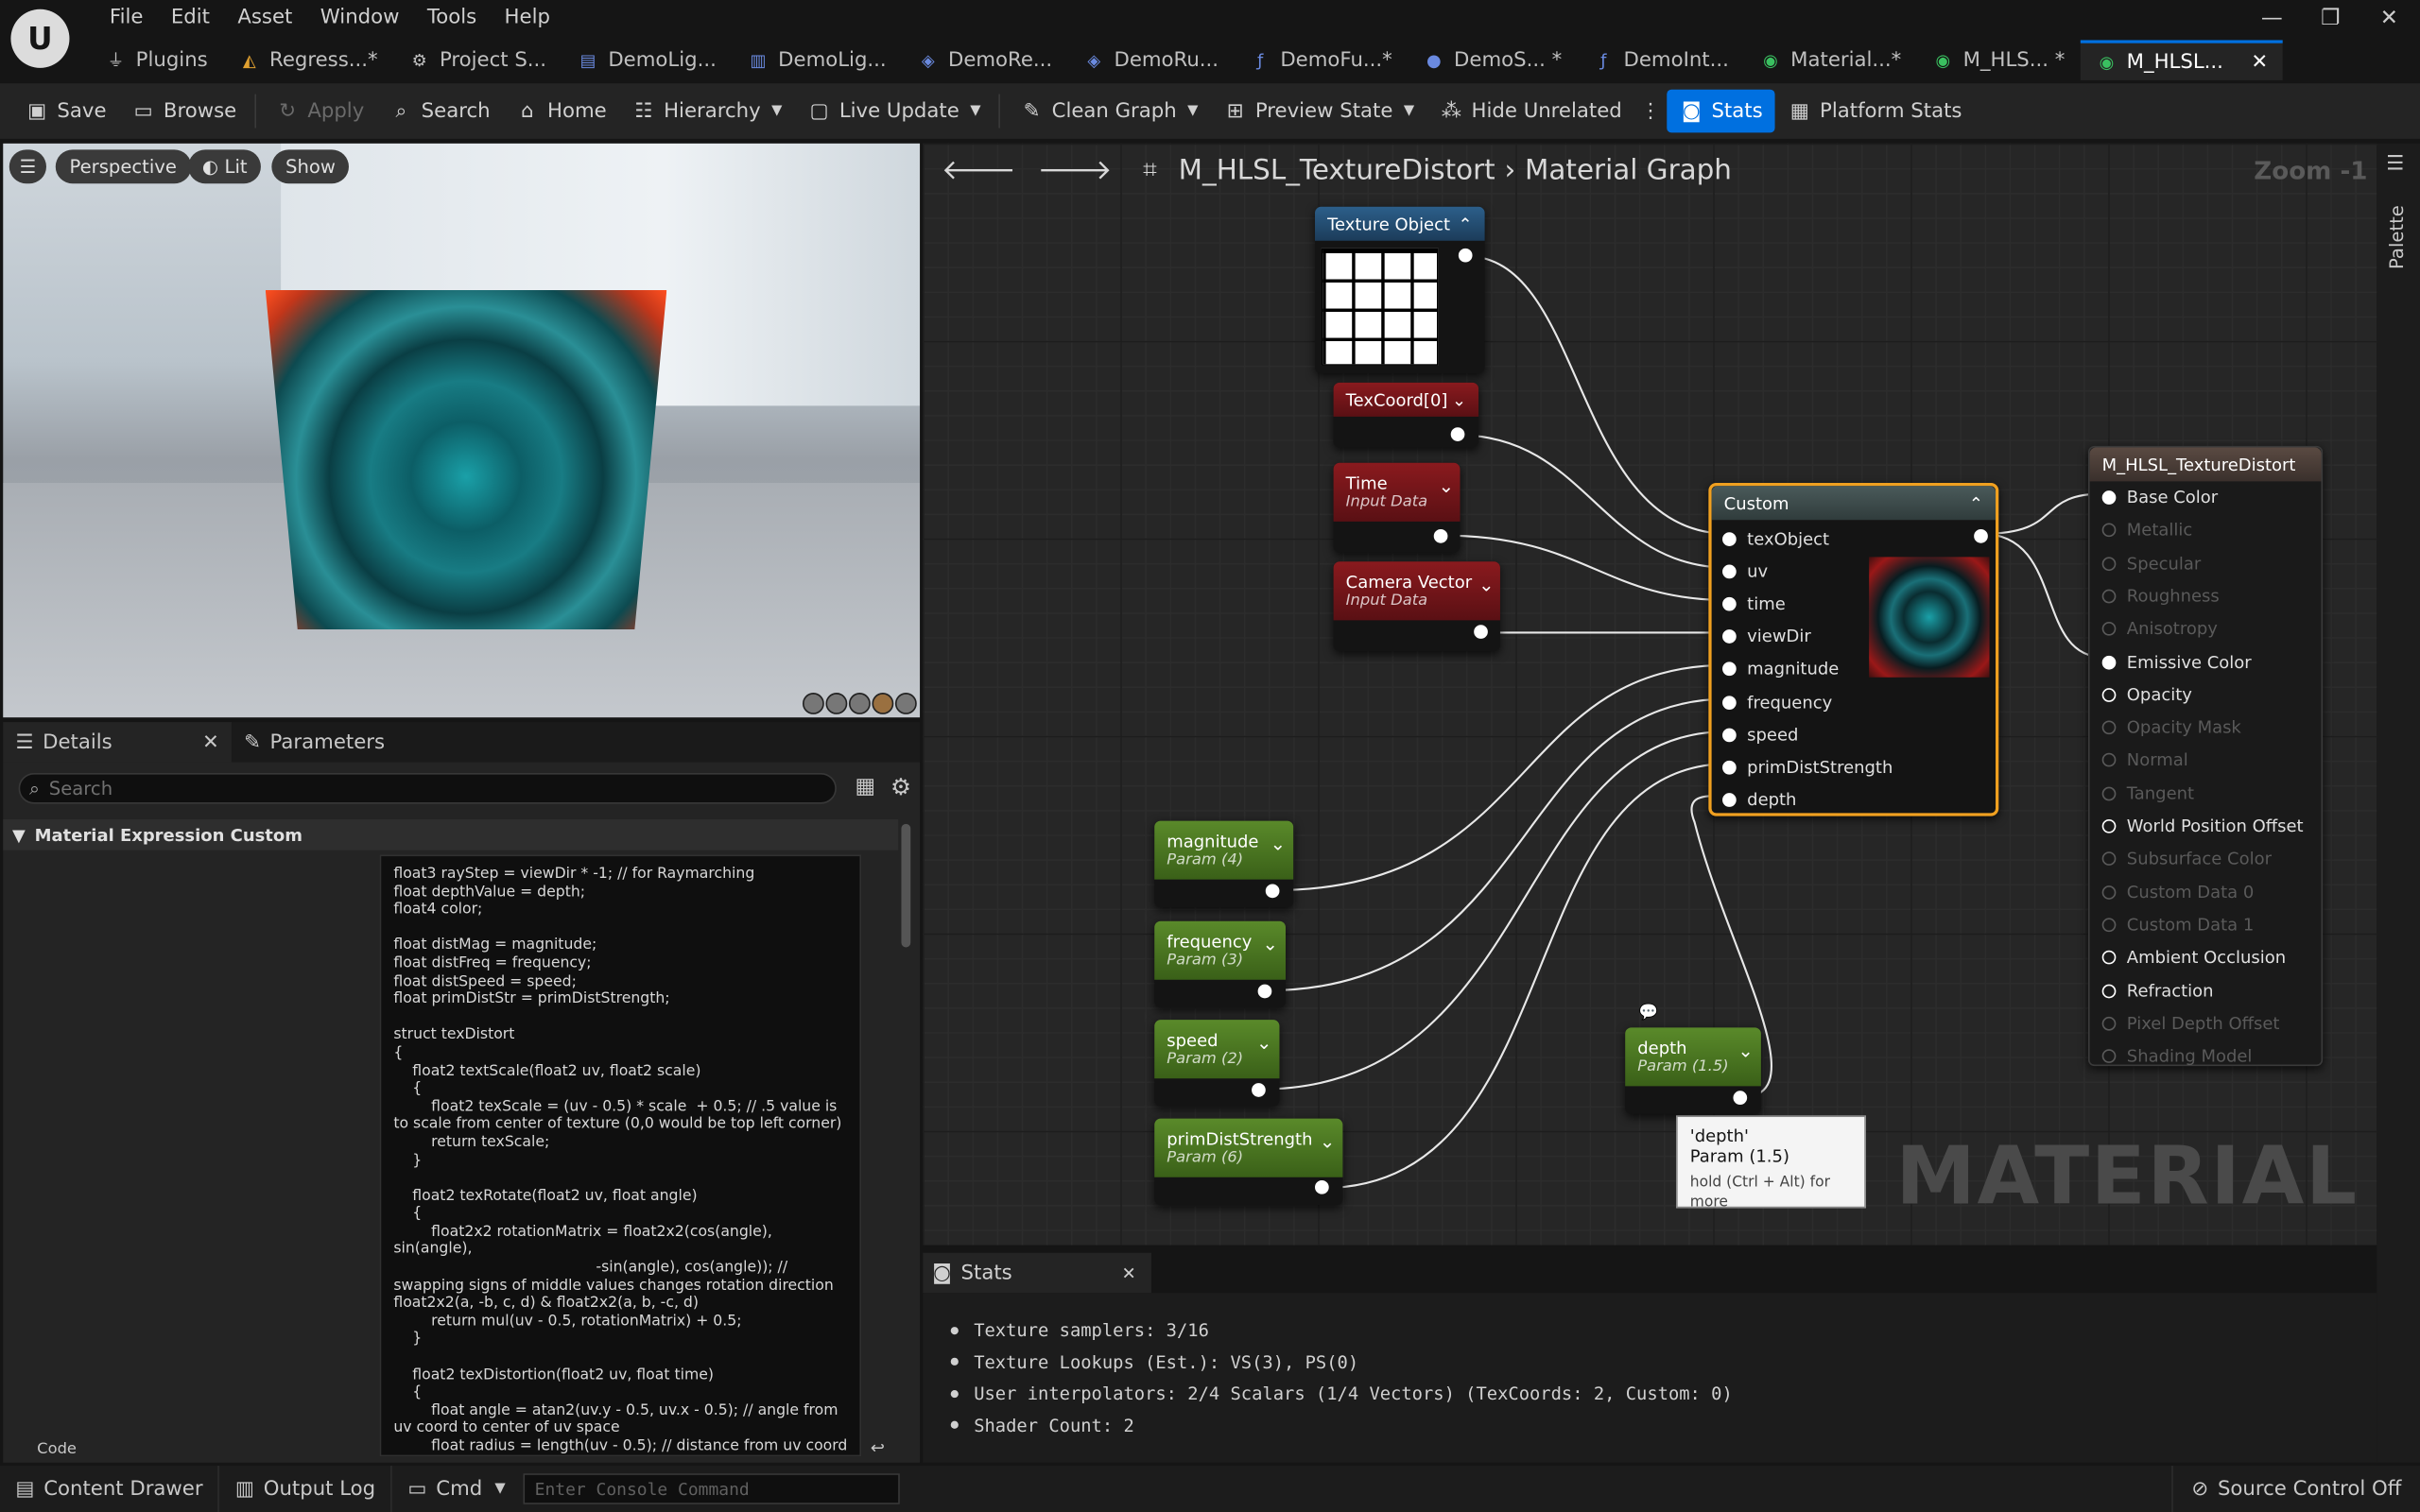 The image size is (2420, 1512). I want to click on node-texcoord: TexCoord[0] ⌄, so click(1406, 415).